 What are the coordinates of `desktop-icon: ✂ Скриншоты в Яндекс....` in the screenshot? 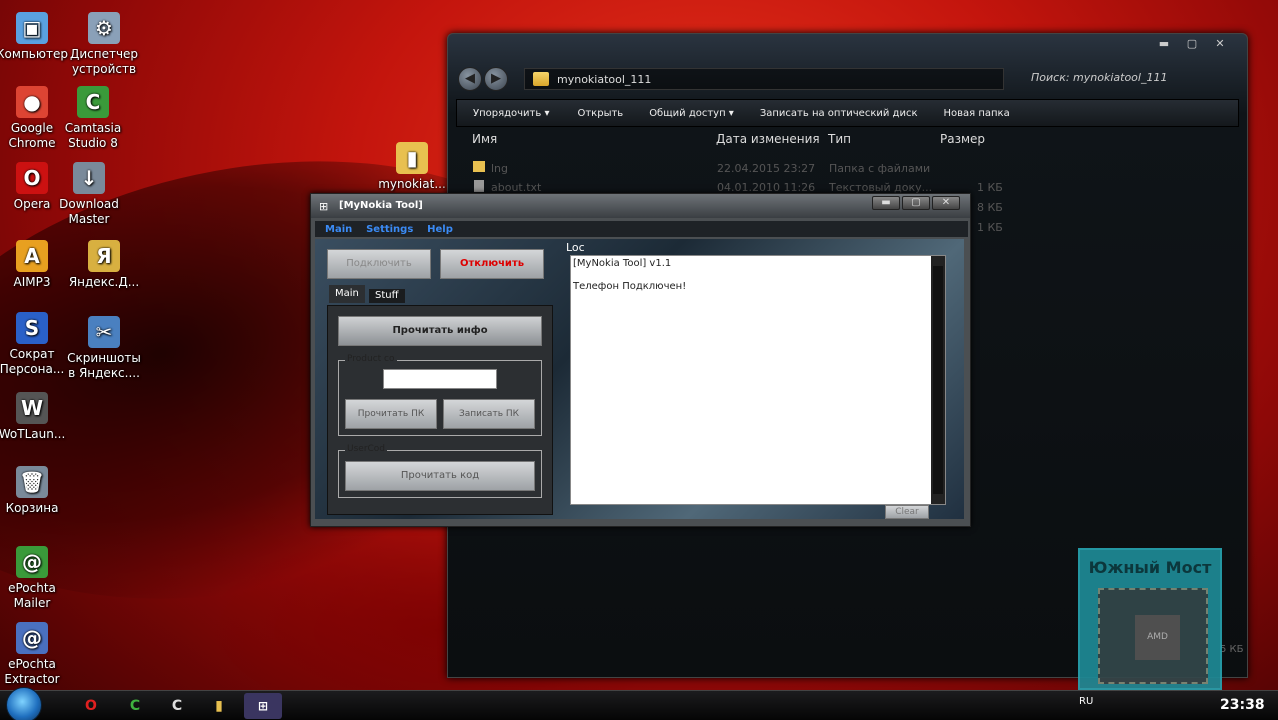 It's located at (104, 348).